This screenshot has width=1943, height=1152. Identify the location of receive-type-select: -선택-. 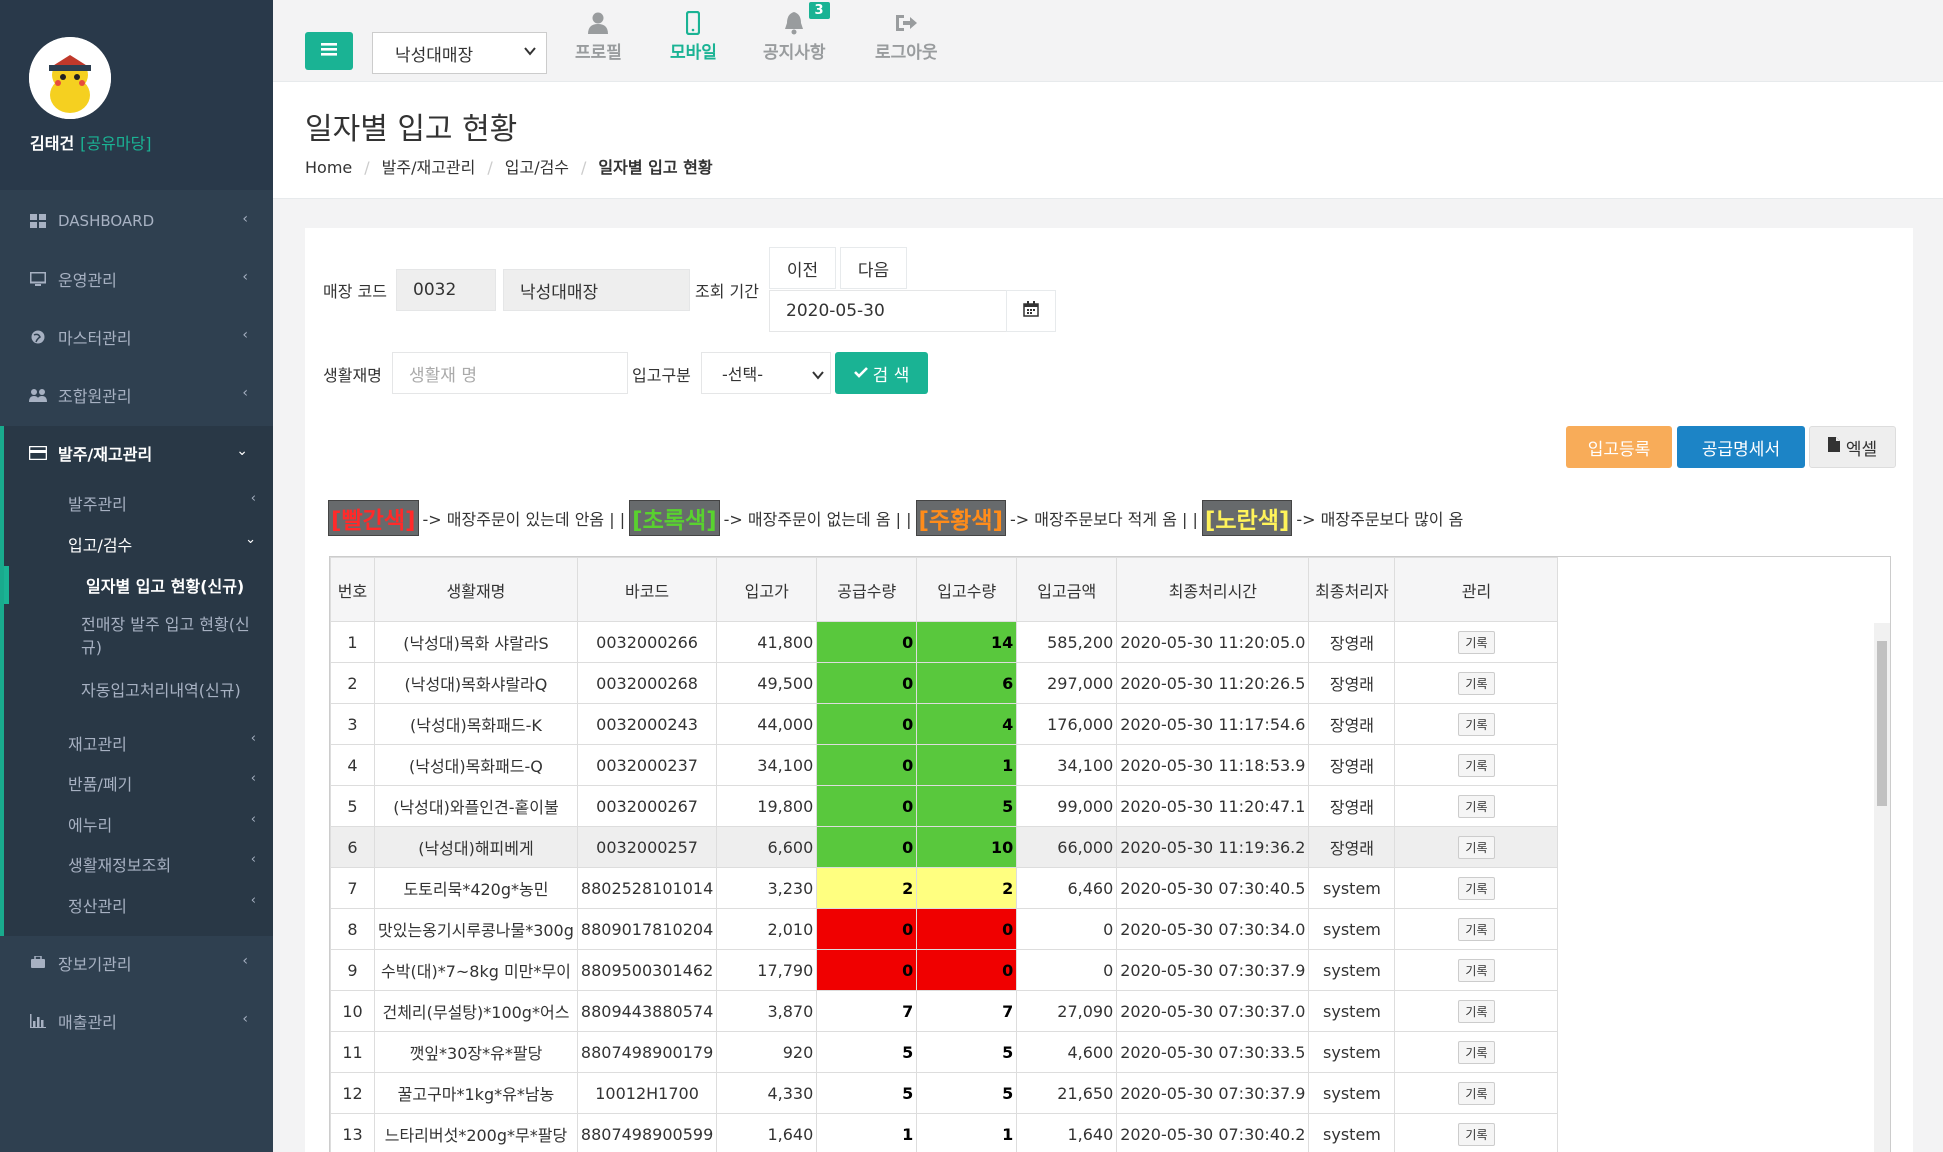
(766, 373).